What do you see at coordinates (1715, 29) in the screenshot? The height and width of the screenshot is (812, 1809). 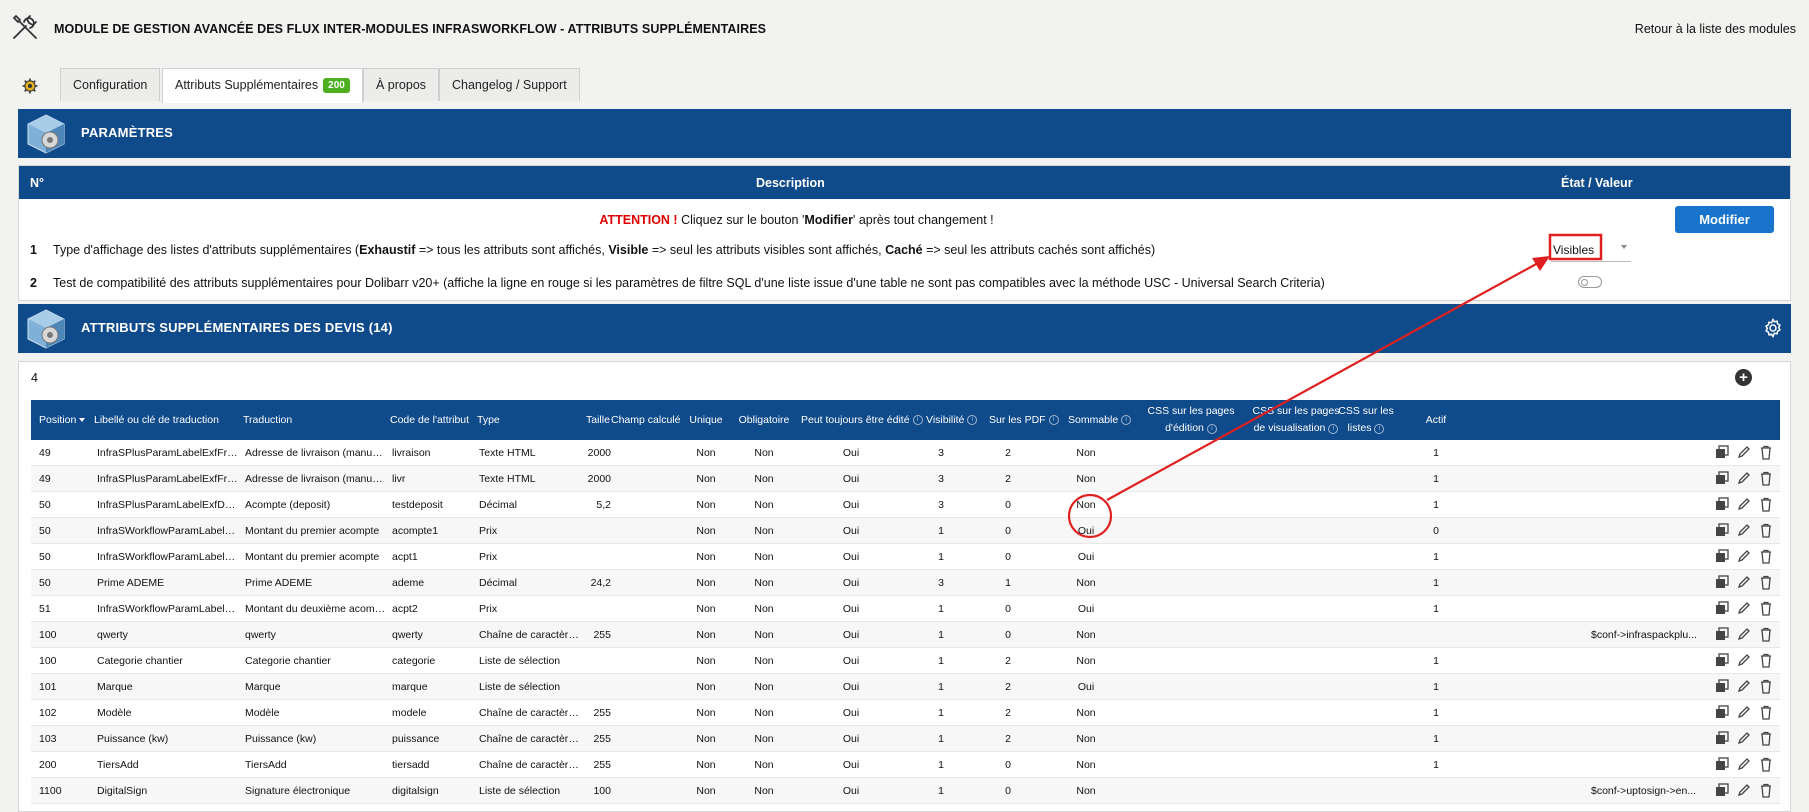 I see `back-to-modules-link: Retour à la liste des modules` at bounding box center [1715, 29].